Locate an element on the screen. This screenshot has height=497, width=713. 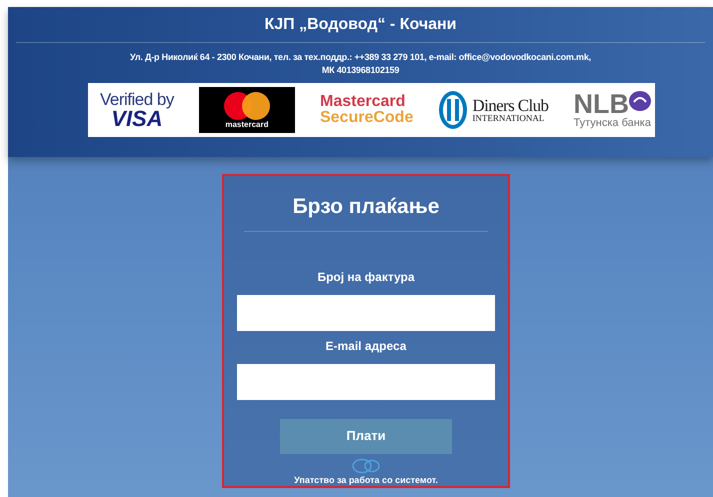
pay-button: Плати is located at coordinates (366, 436).